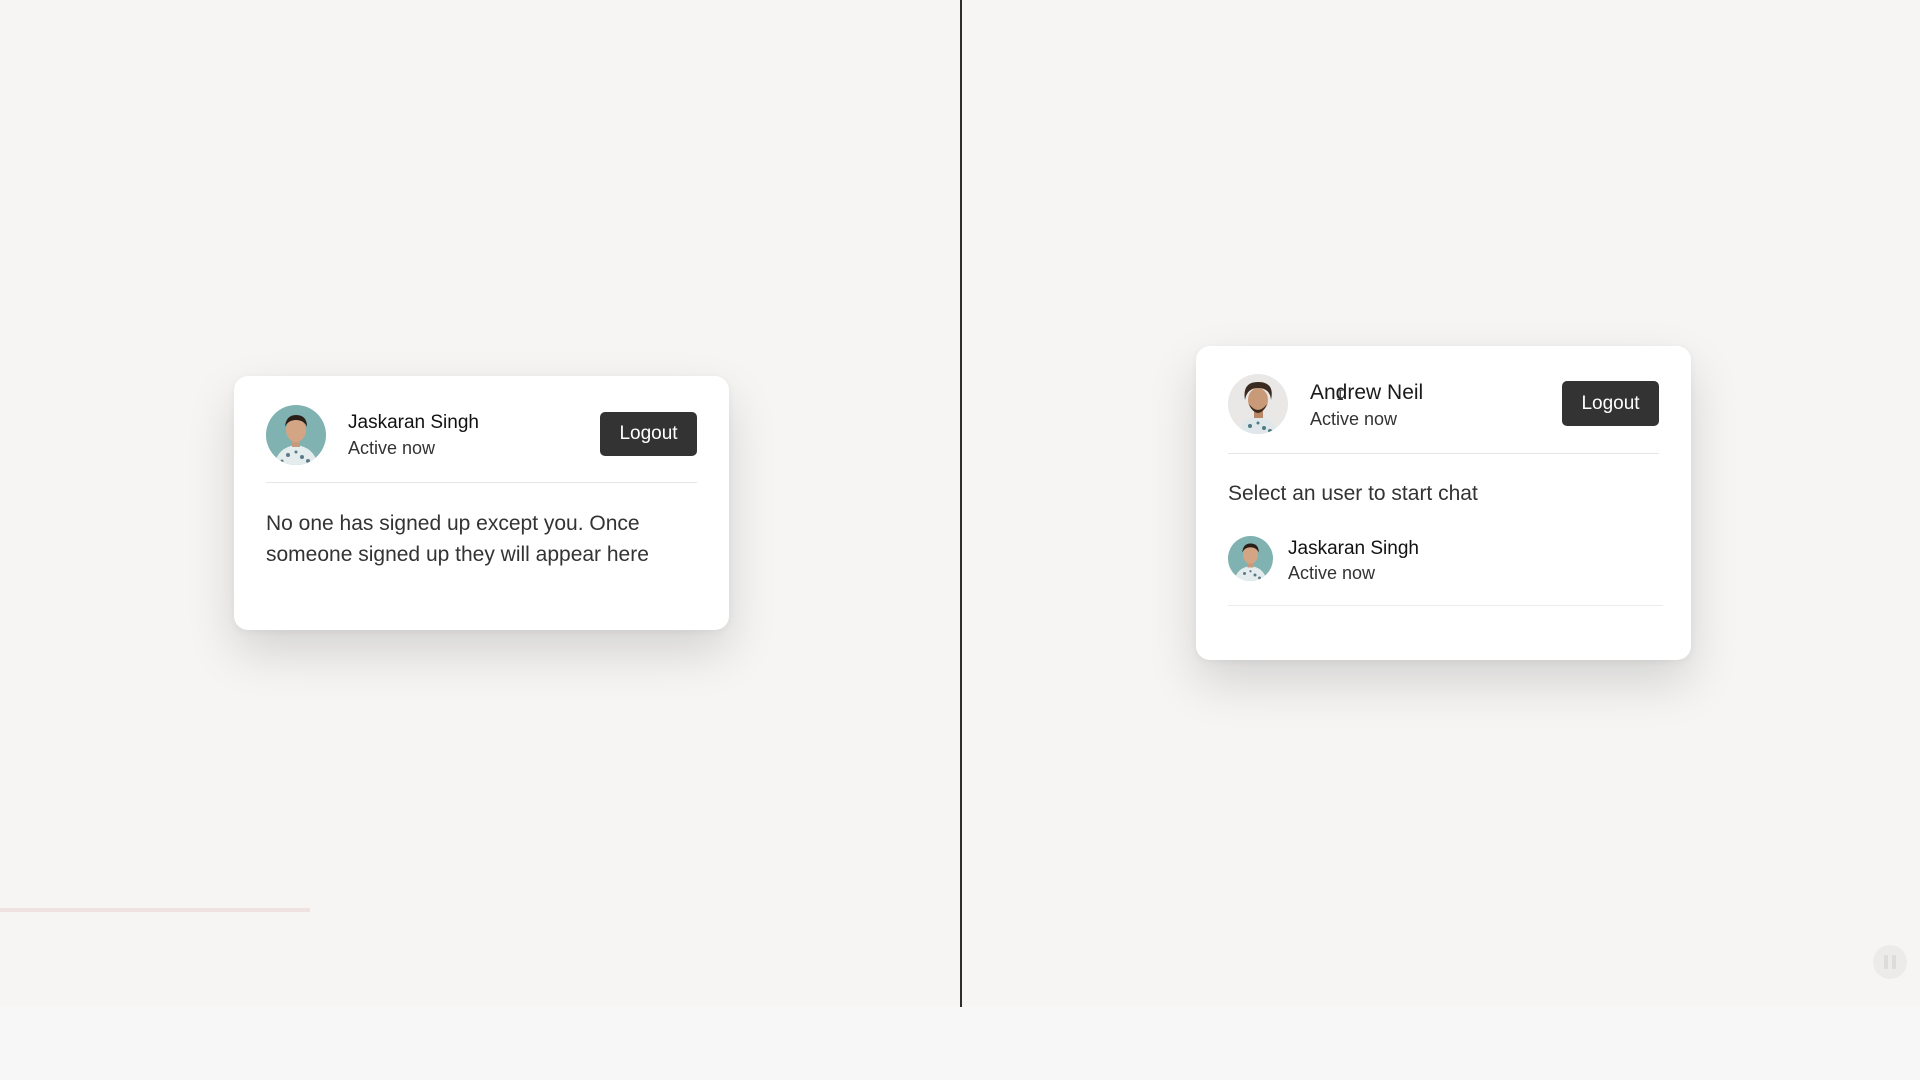 The height and width of the screenshot is (1080, 1920). Describe the element at coordinates (413, 422) in the screenshot. I see `user-name: Jaskaran Singh` at that location.